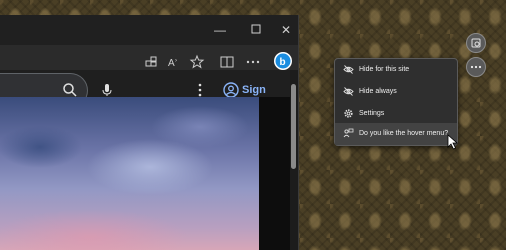 The width and height of the screenshot is (506, 250). I want to click on menu-item-hide-for-site: Hide for this site, so click(396, 70).